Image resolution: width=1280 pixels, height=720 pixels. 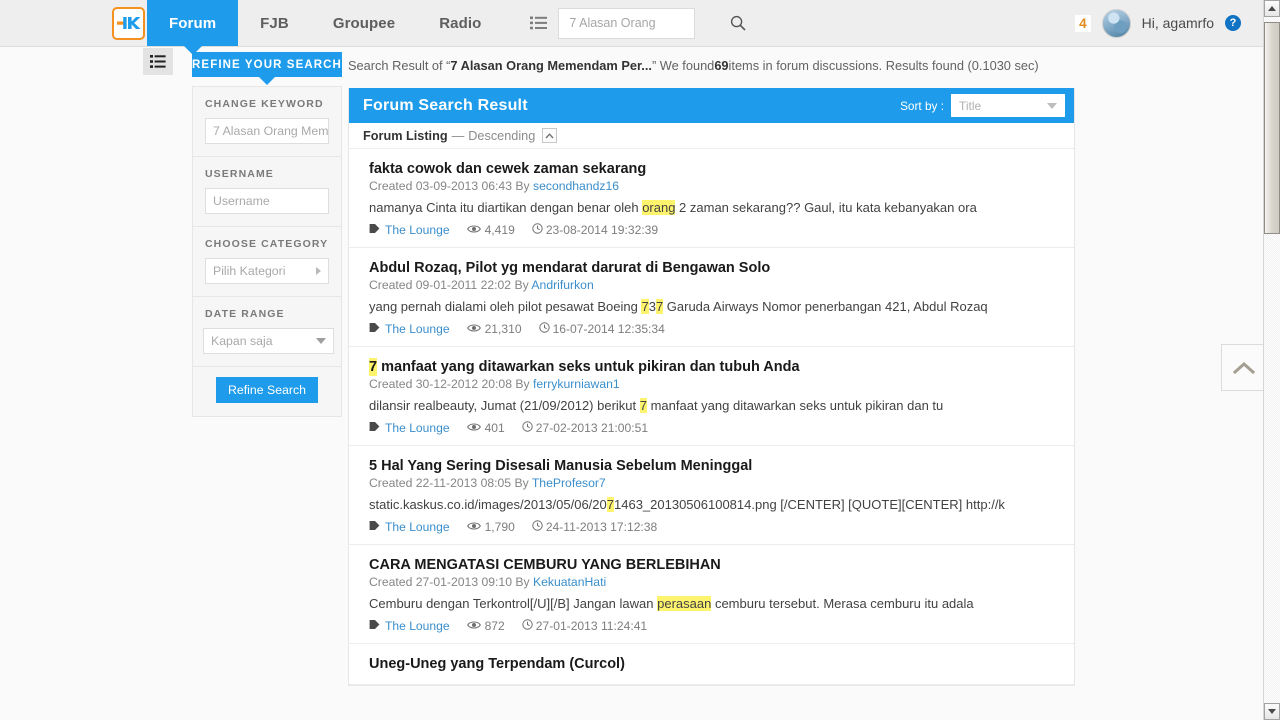 I want to click on result-author: TheProfesor7, so click(x=569, y=483).